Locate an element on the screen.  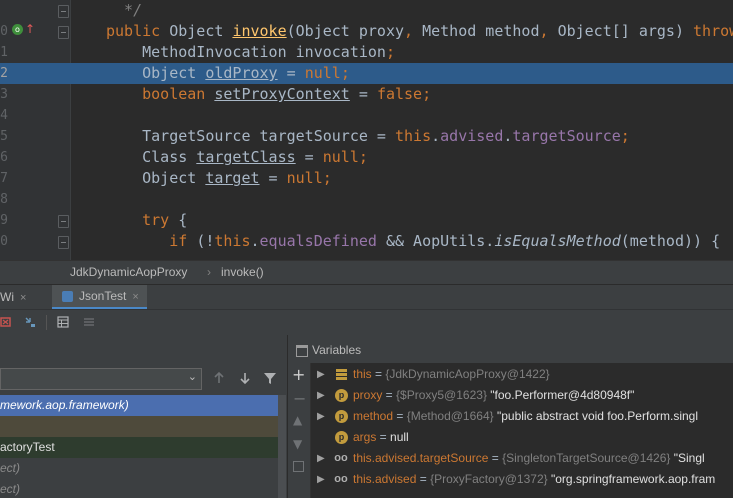
thread-dropdown: ⌄ is located at coordinates (101, 379).